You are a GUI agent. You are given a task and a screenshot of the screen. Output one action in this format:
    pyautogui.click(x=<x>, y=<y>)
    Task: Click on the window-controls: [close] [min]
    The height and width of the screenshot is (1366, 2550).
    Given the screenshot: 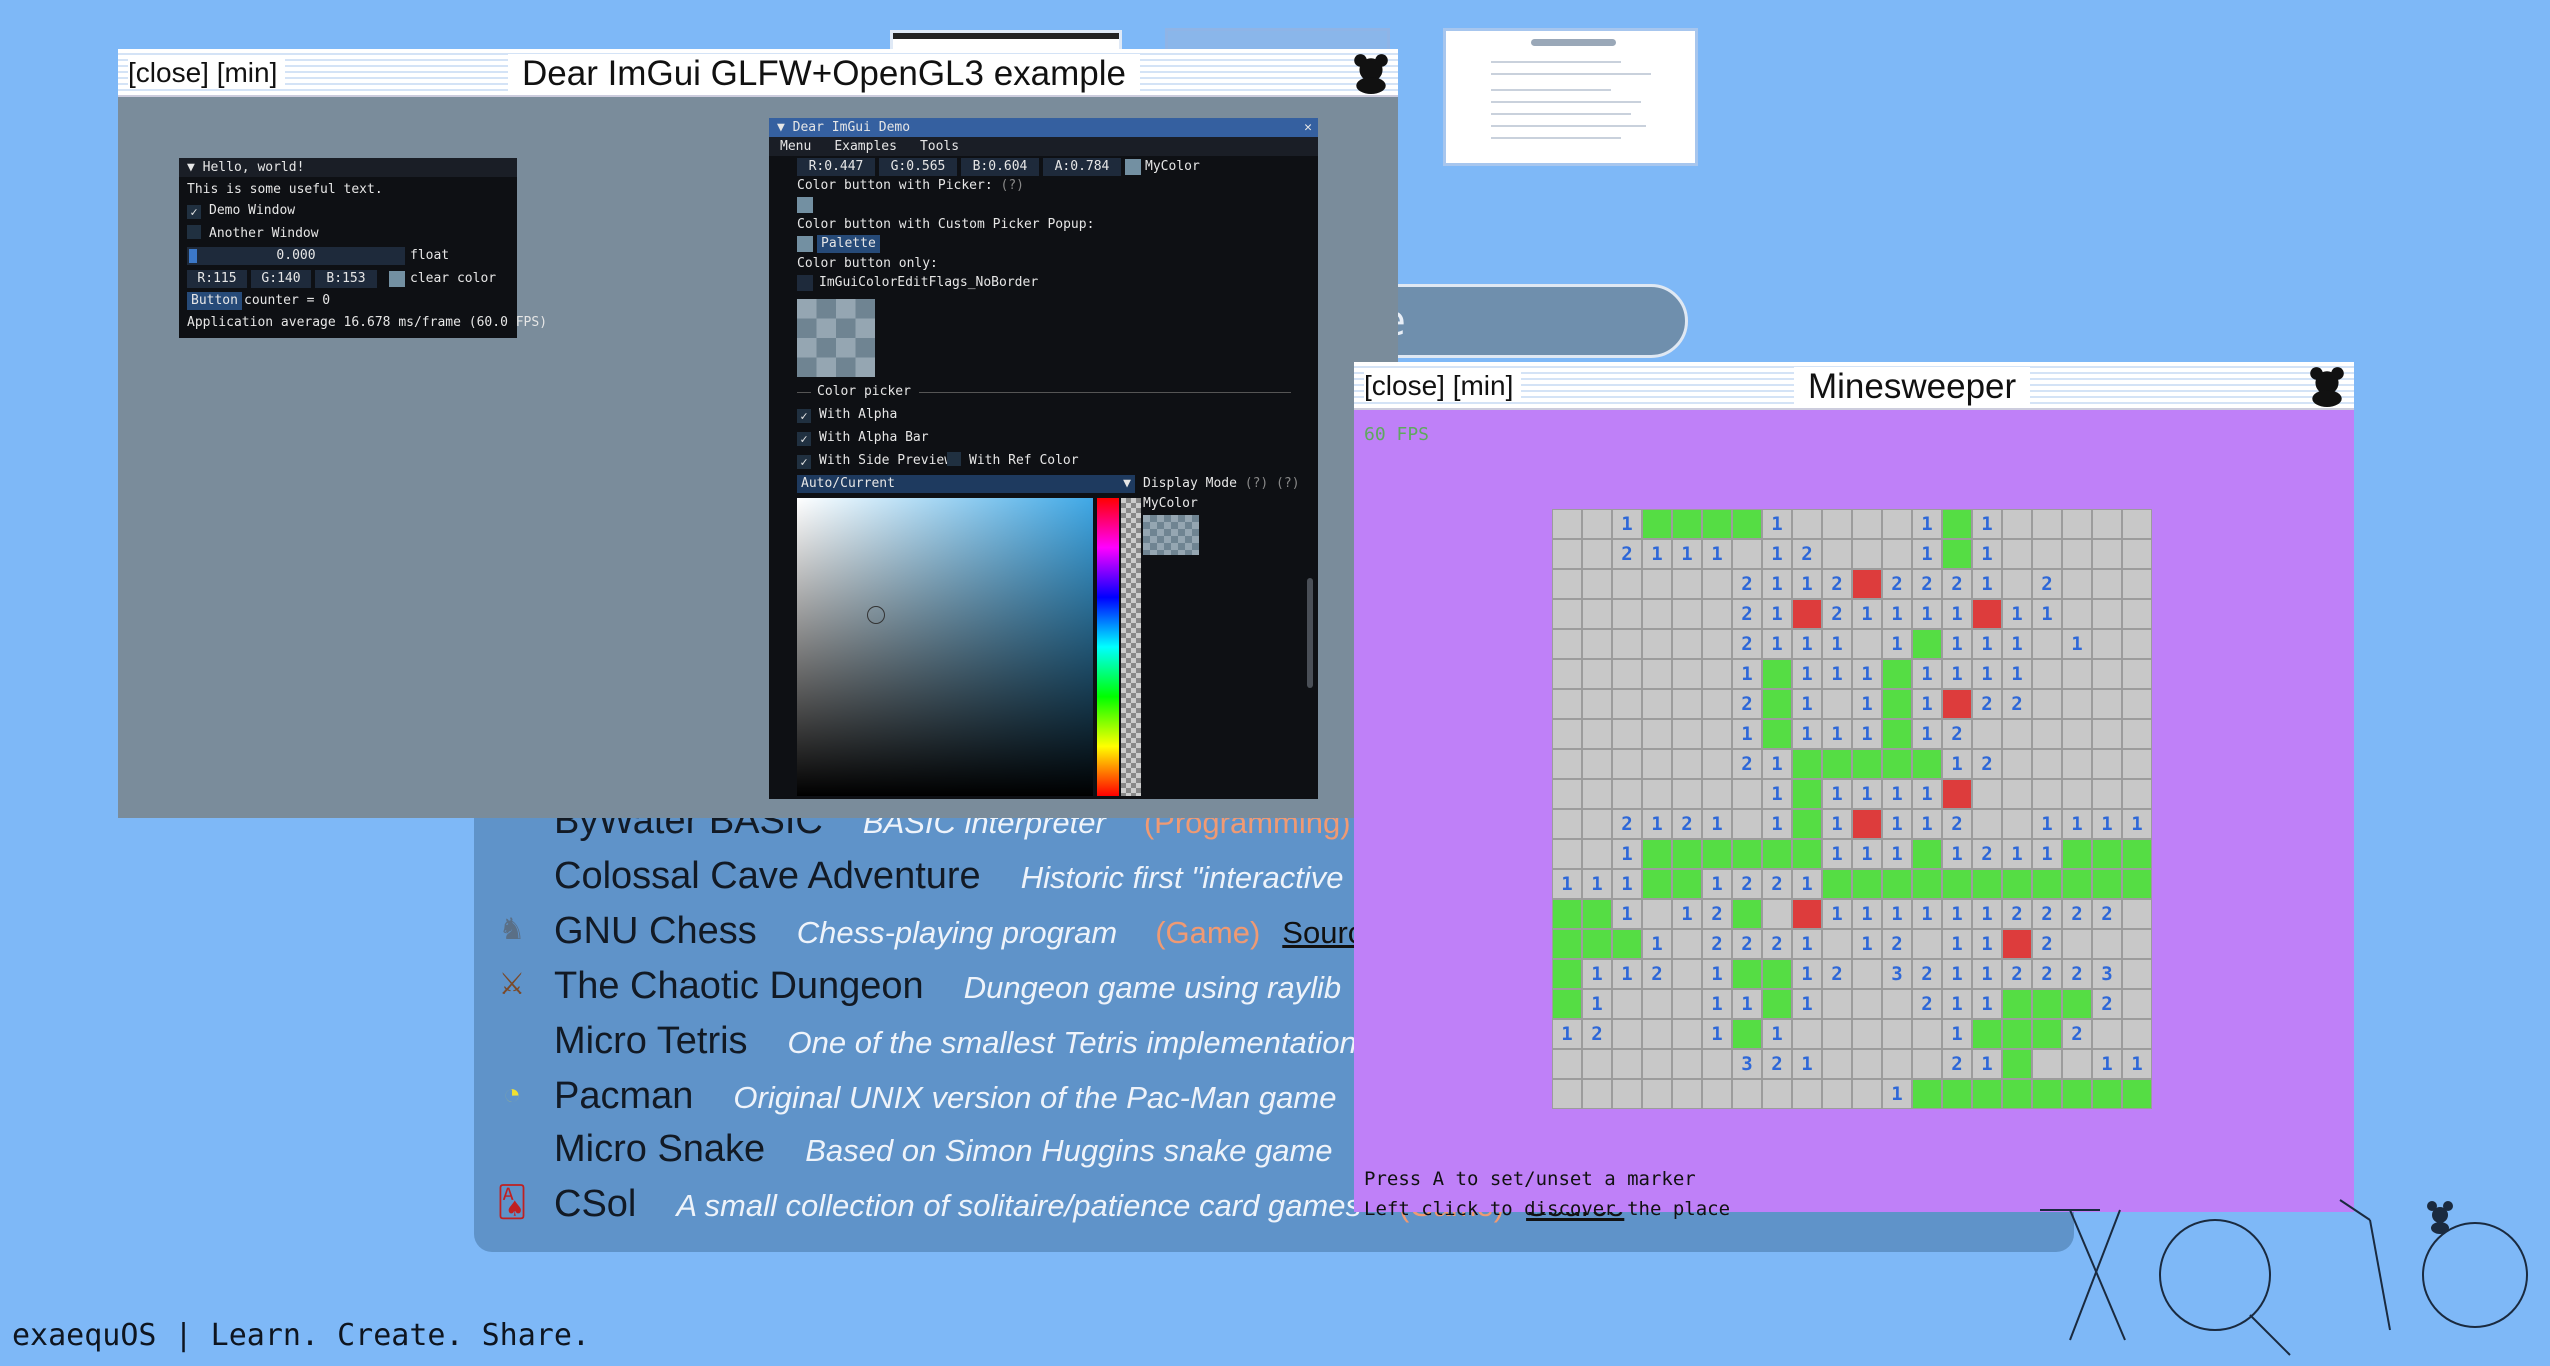 What is the action you would take?
    pyautogui.click(x=207, y=73)
    